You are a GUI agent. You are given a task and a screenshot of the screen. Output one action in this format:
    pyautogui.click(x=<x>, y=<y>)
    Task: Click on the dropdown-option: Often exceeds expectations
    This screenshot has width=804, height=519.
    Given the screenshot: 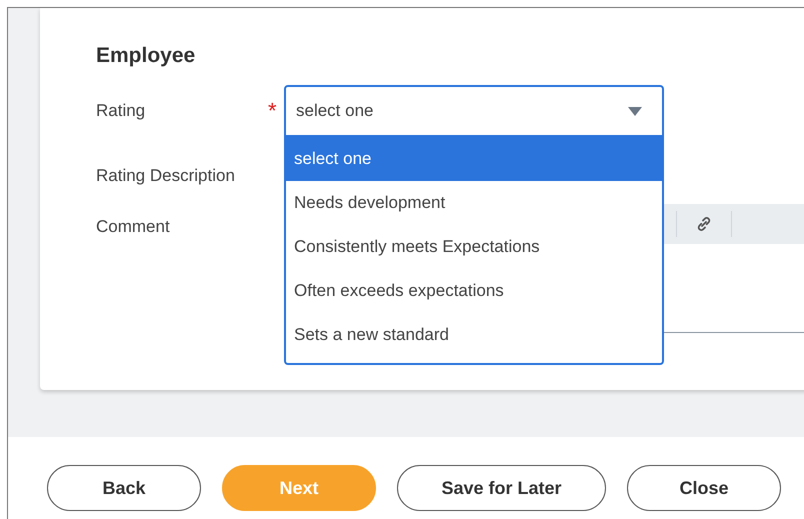 What is the action you would take?
    pyautogui.click(x=474, y=291)
    